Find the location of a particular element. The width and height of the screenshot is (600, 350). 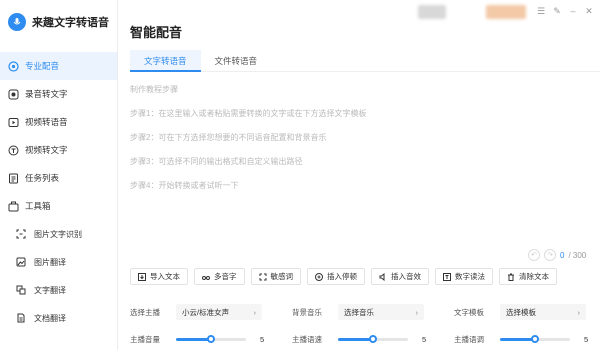

number-read-button: 数字读法 is located at coordinates (464, 276).